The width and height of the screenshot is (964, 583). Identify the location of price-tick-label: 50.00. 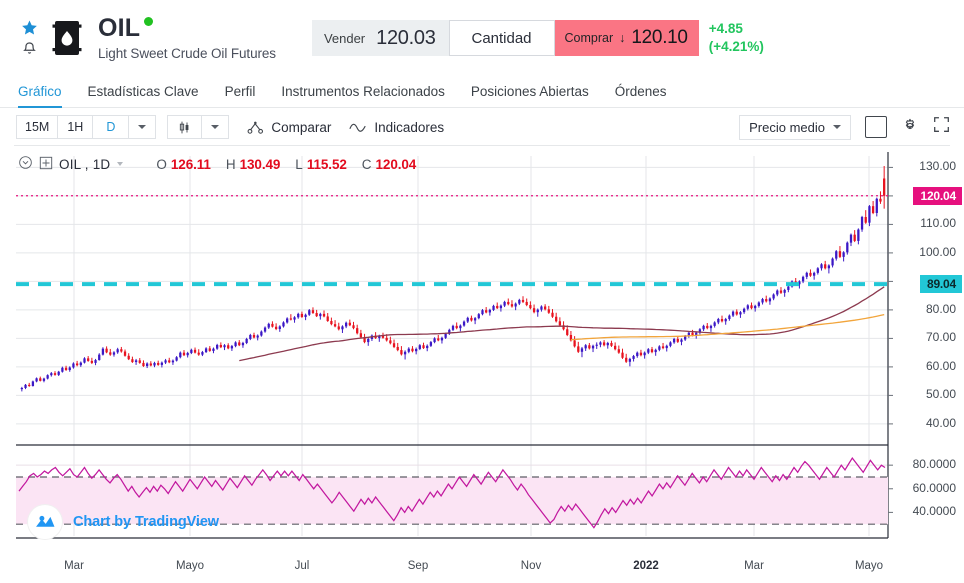
(940, 394).